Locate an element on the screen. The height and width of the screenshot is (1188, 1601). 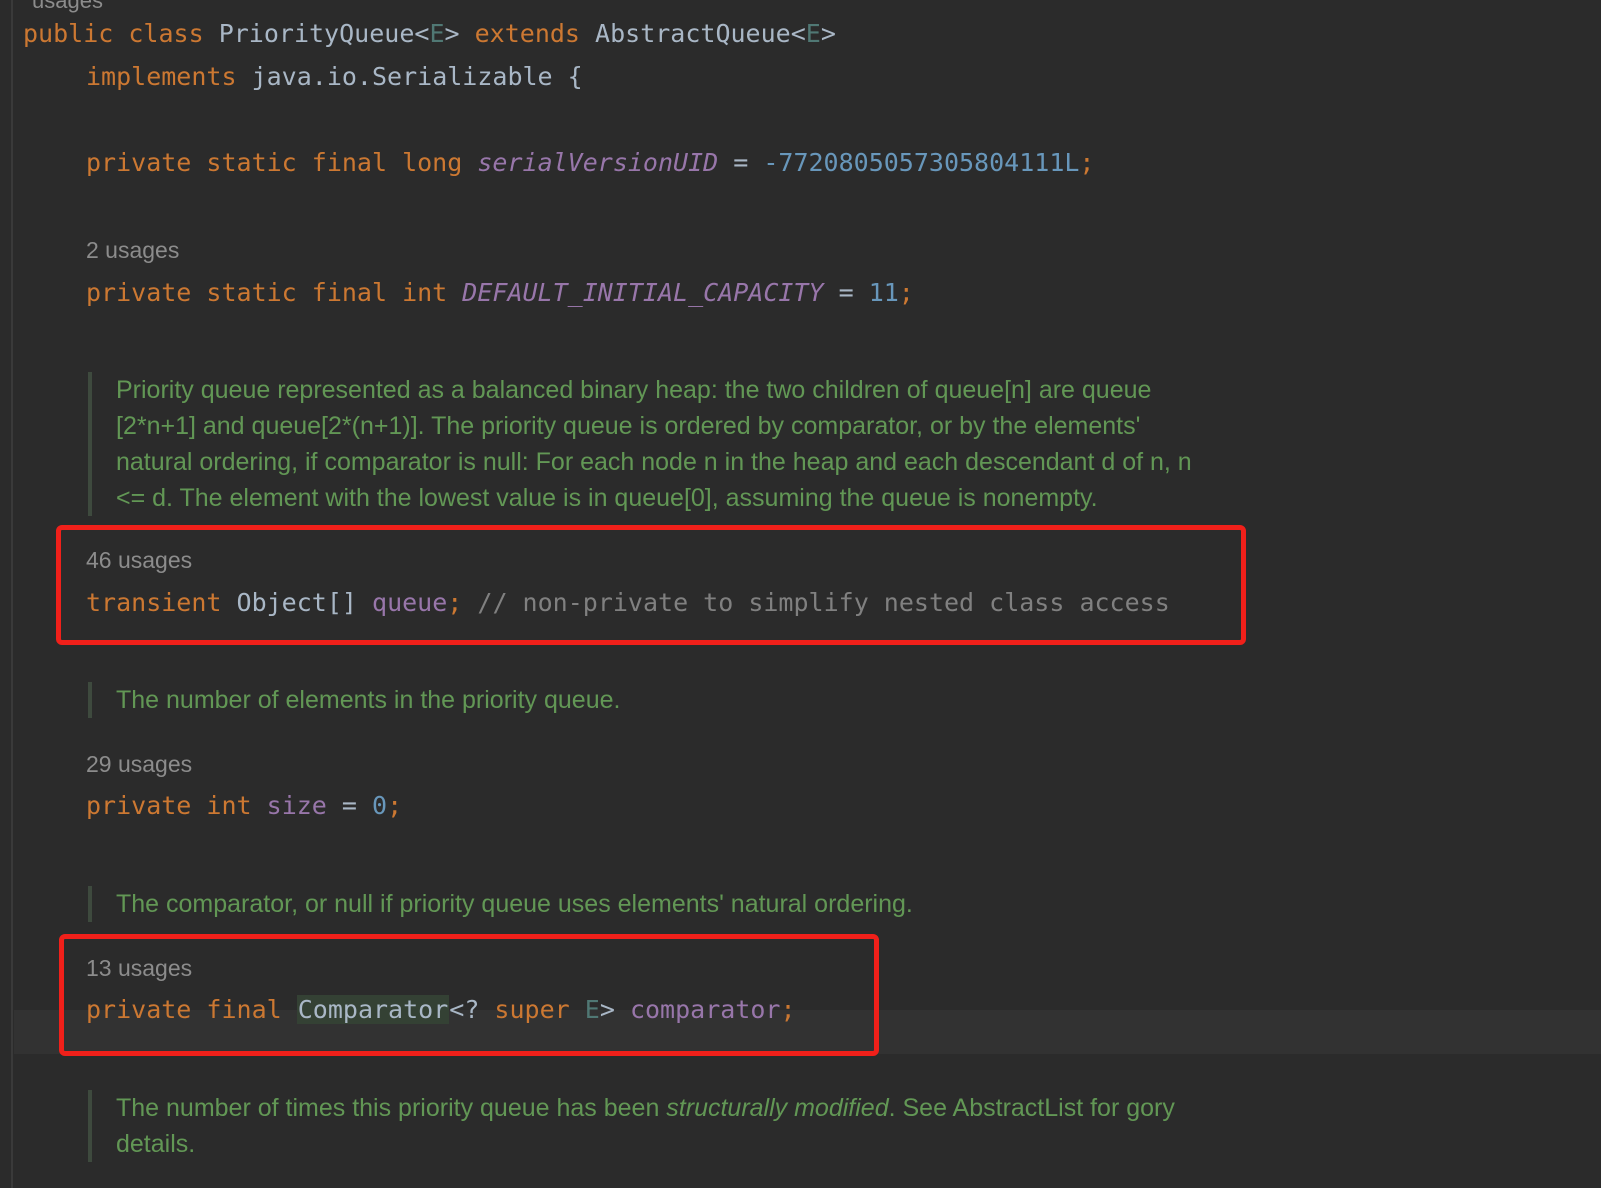
doc-text: . See AbstractList for gory is located at coordinates (1031, 1108).